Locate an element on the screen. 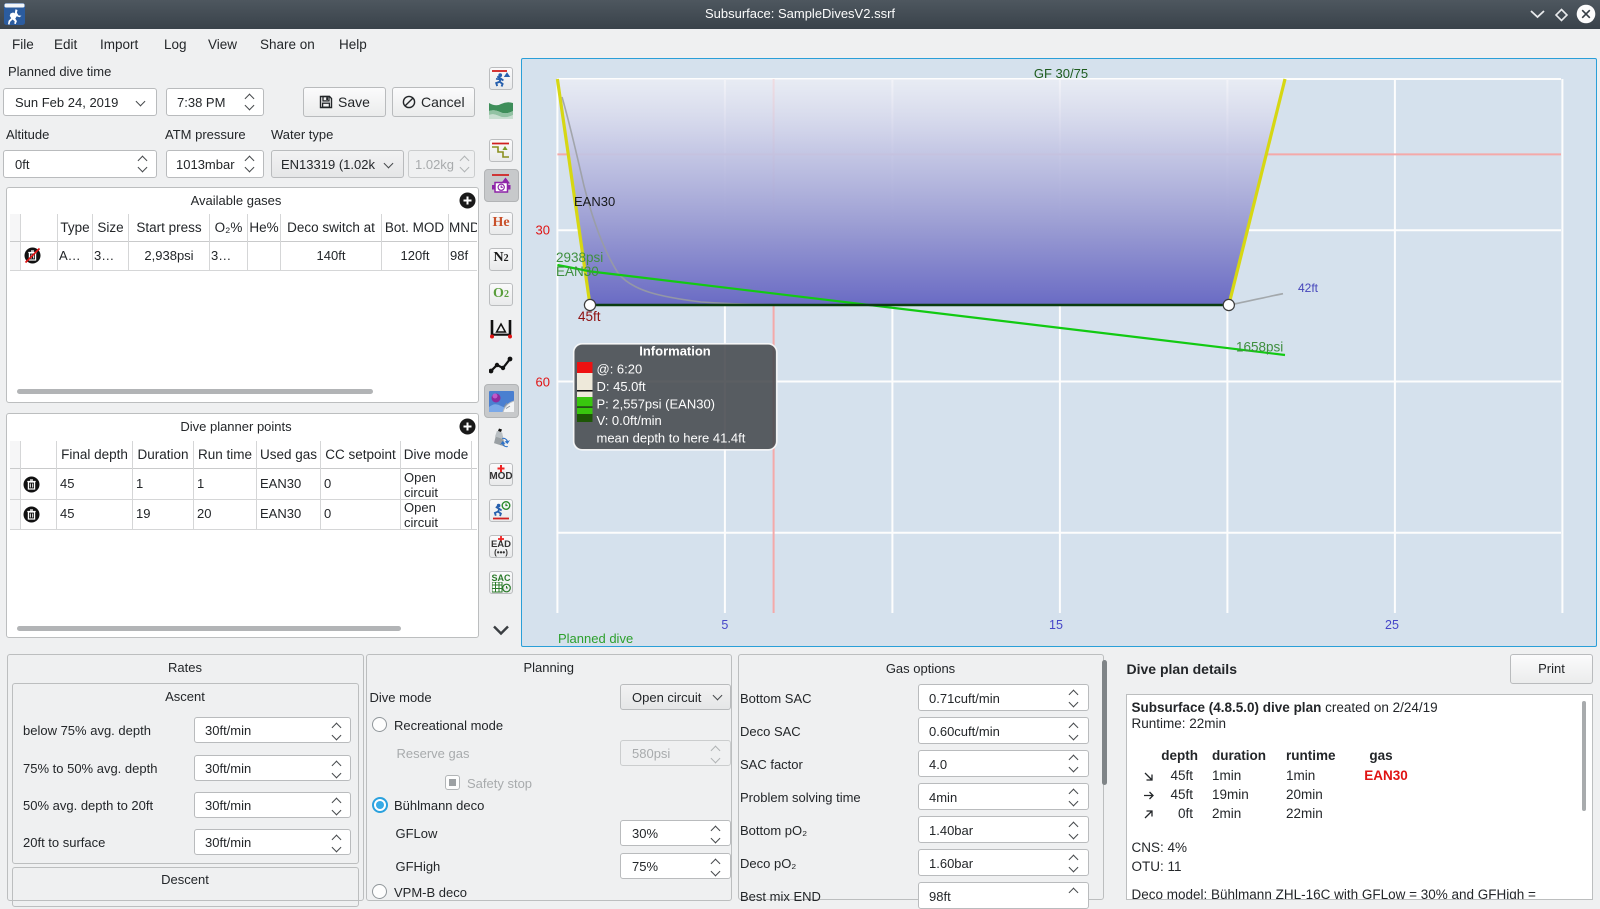  svg-text: V: 0.0ft/min is located at coordinates (629, 420).